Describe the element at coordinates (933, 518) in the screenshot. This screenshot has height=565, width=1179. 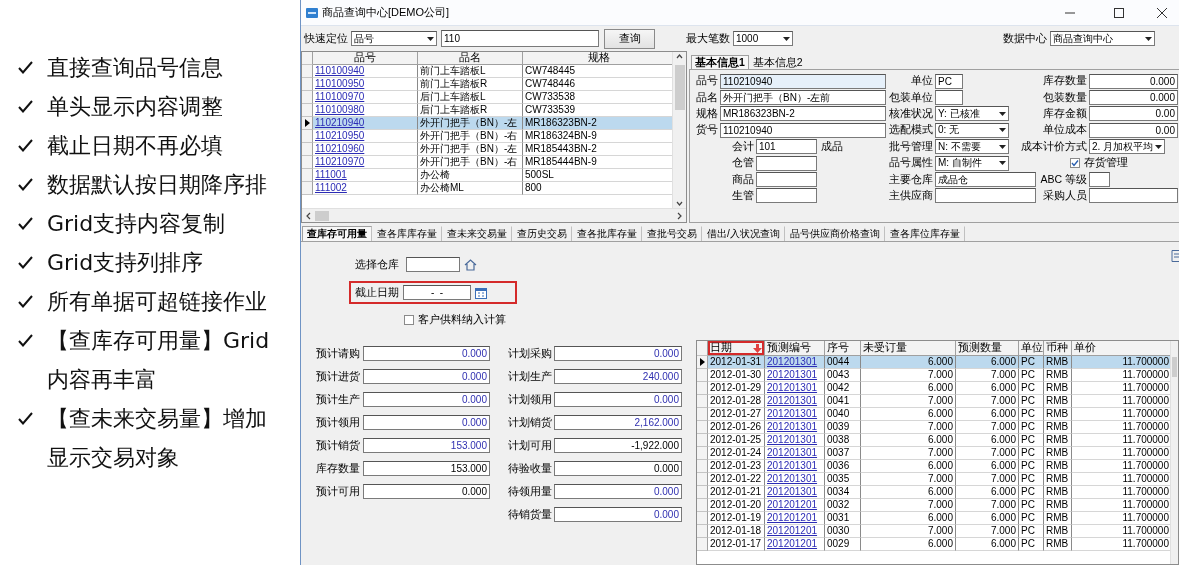
I see `table-row: 2012-01-19 201201201 0031 6.000 6.000 PC RMB 11.700000` at that location.